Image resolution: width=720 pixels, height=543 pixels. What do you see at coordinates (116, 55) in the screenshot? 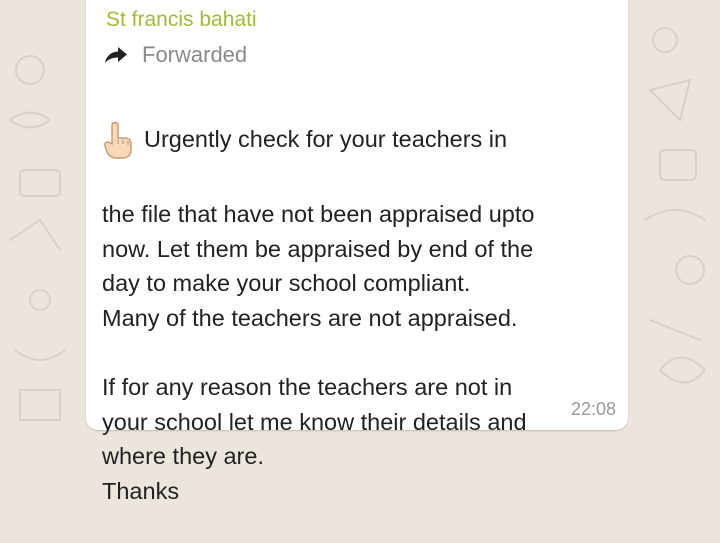
I see `forward-arrow-icon` at bounding box center [116, 55].